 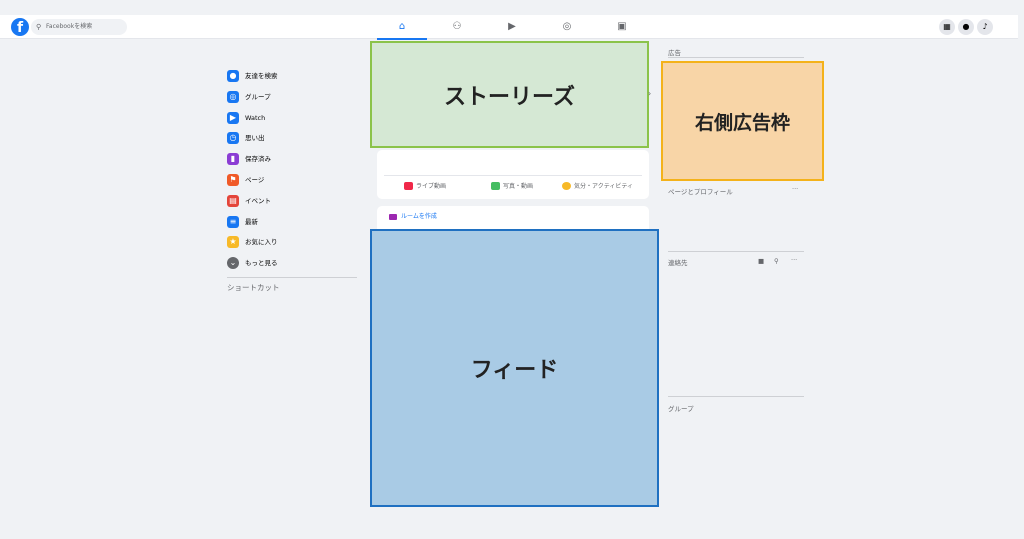 What do you see at coordinates (261, 76) in the screenshot?
I see `sidebar-item-label: 友達を検索` at bounding box center [261, 76].